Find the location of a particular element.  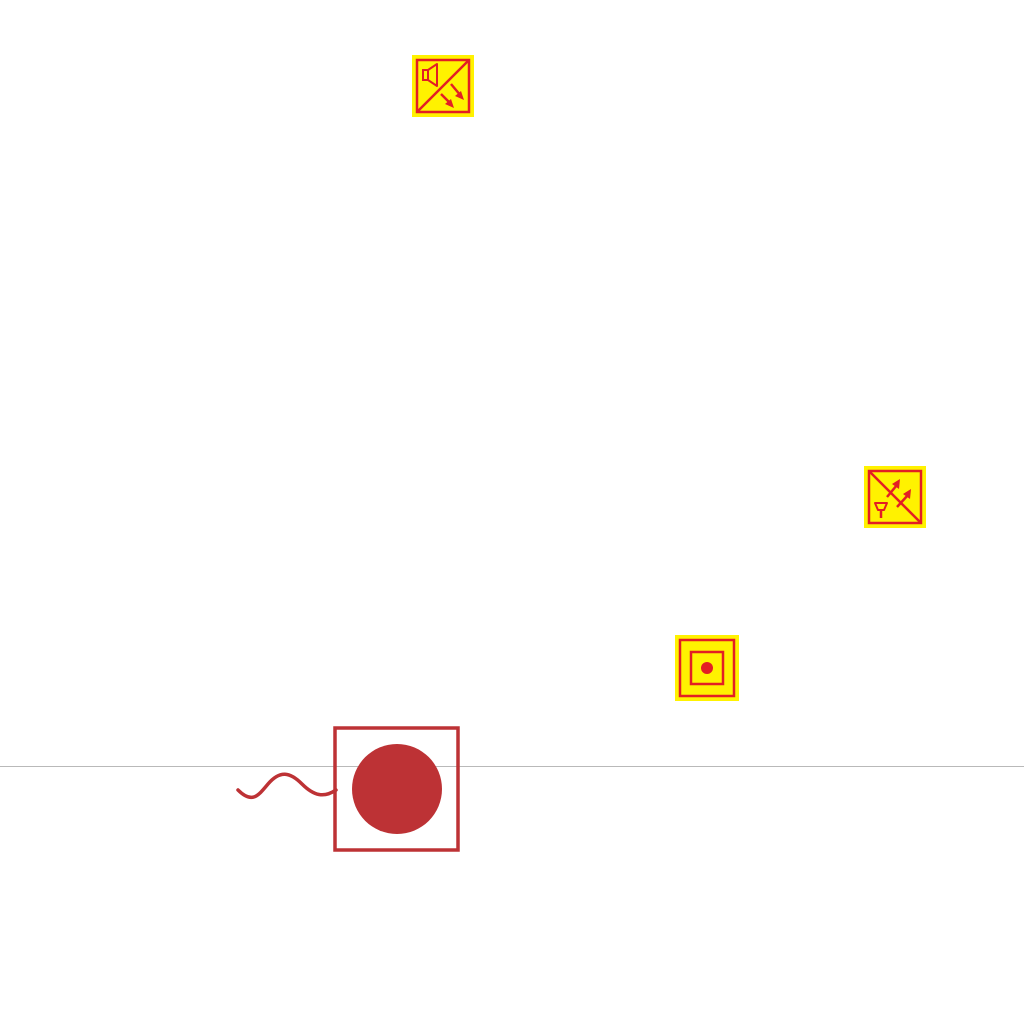

manual-call-point-icon is located at coordinates (349, 789).